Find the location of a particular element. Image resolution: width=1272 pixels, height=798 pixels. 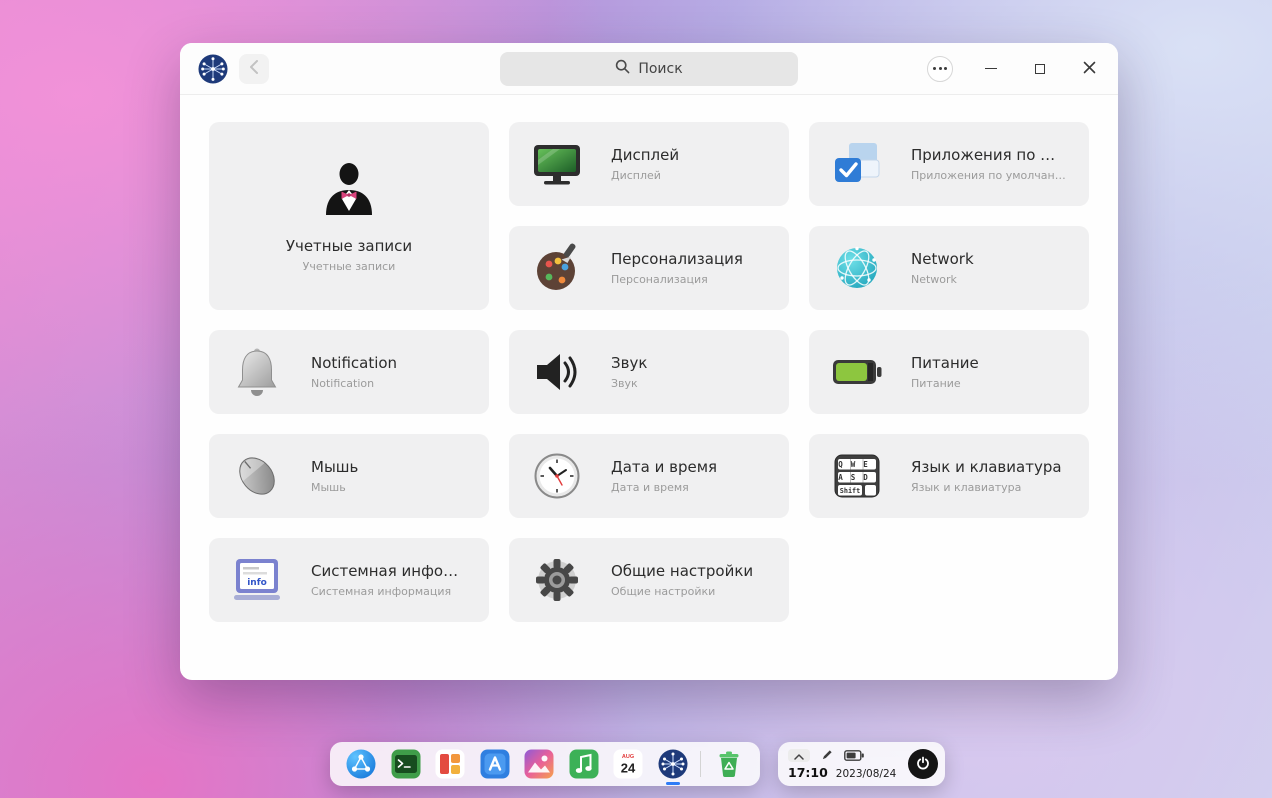

network-icon is located at coordinates (857, 268).